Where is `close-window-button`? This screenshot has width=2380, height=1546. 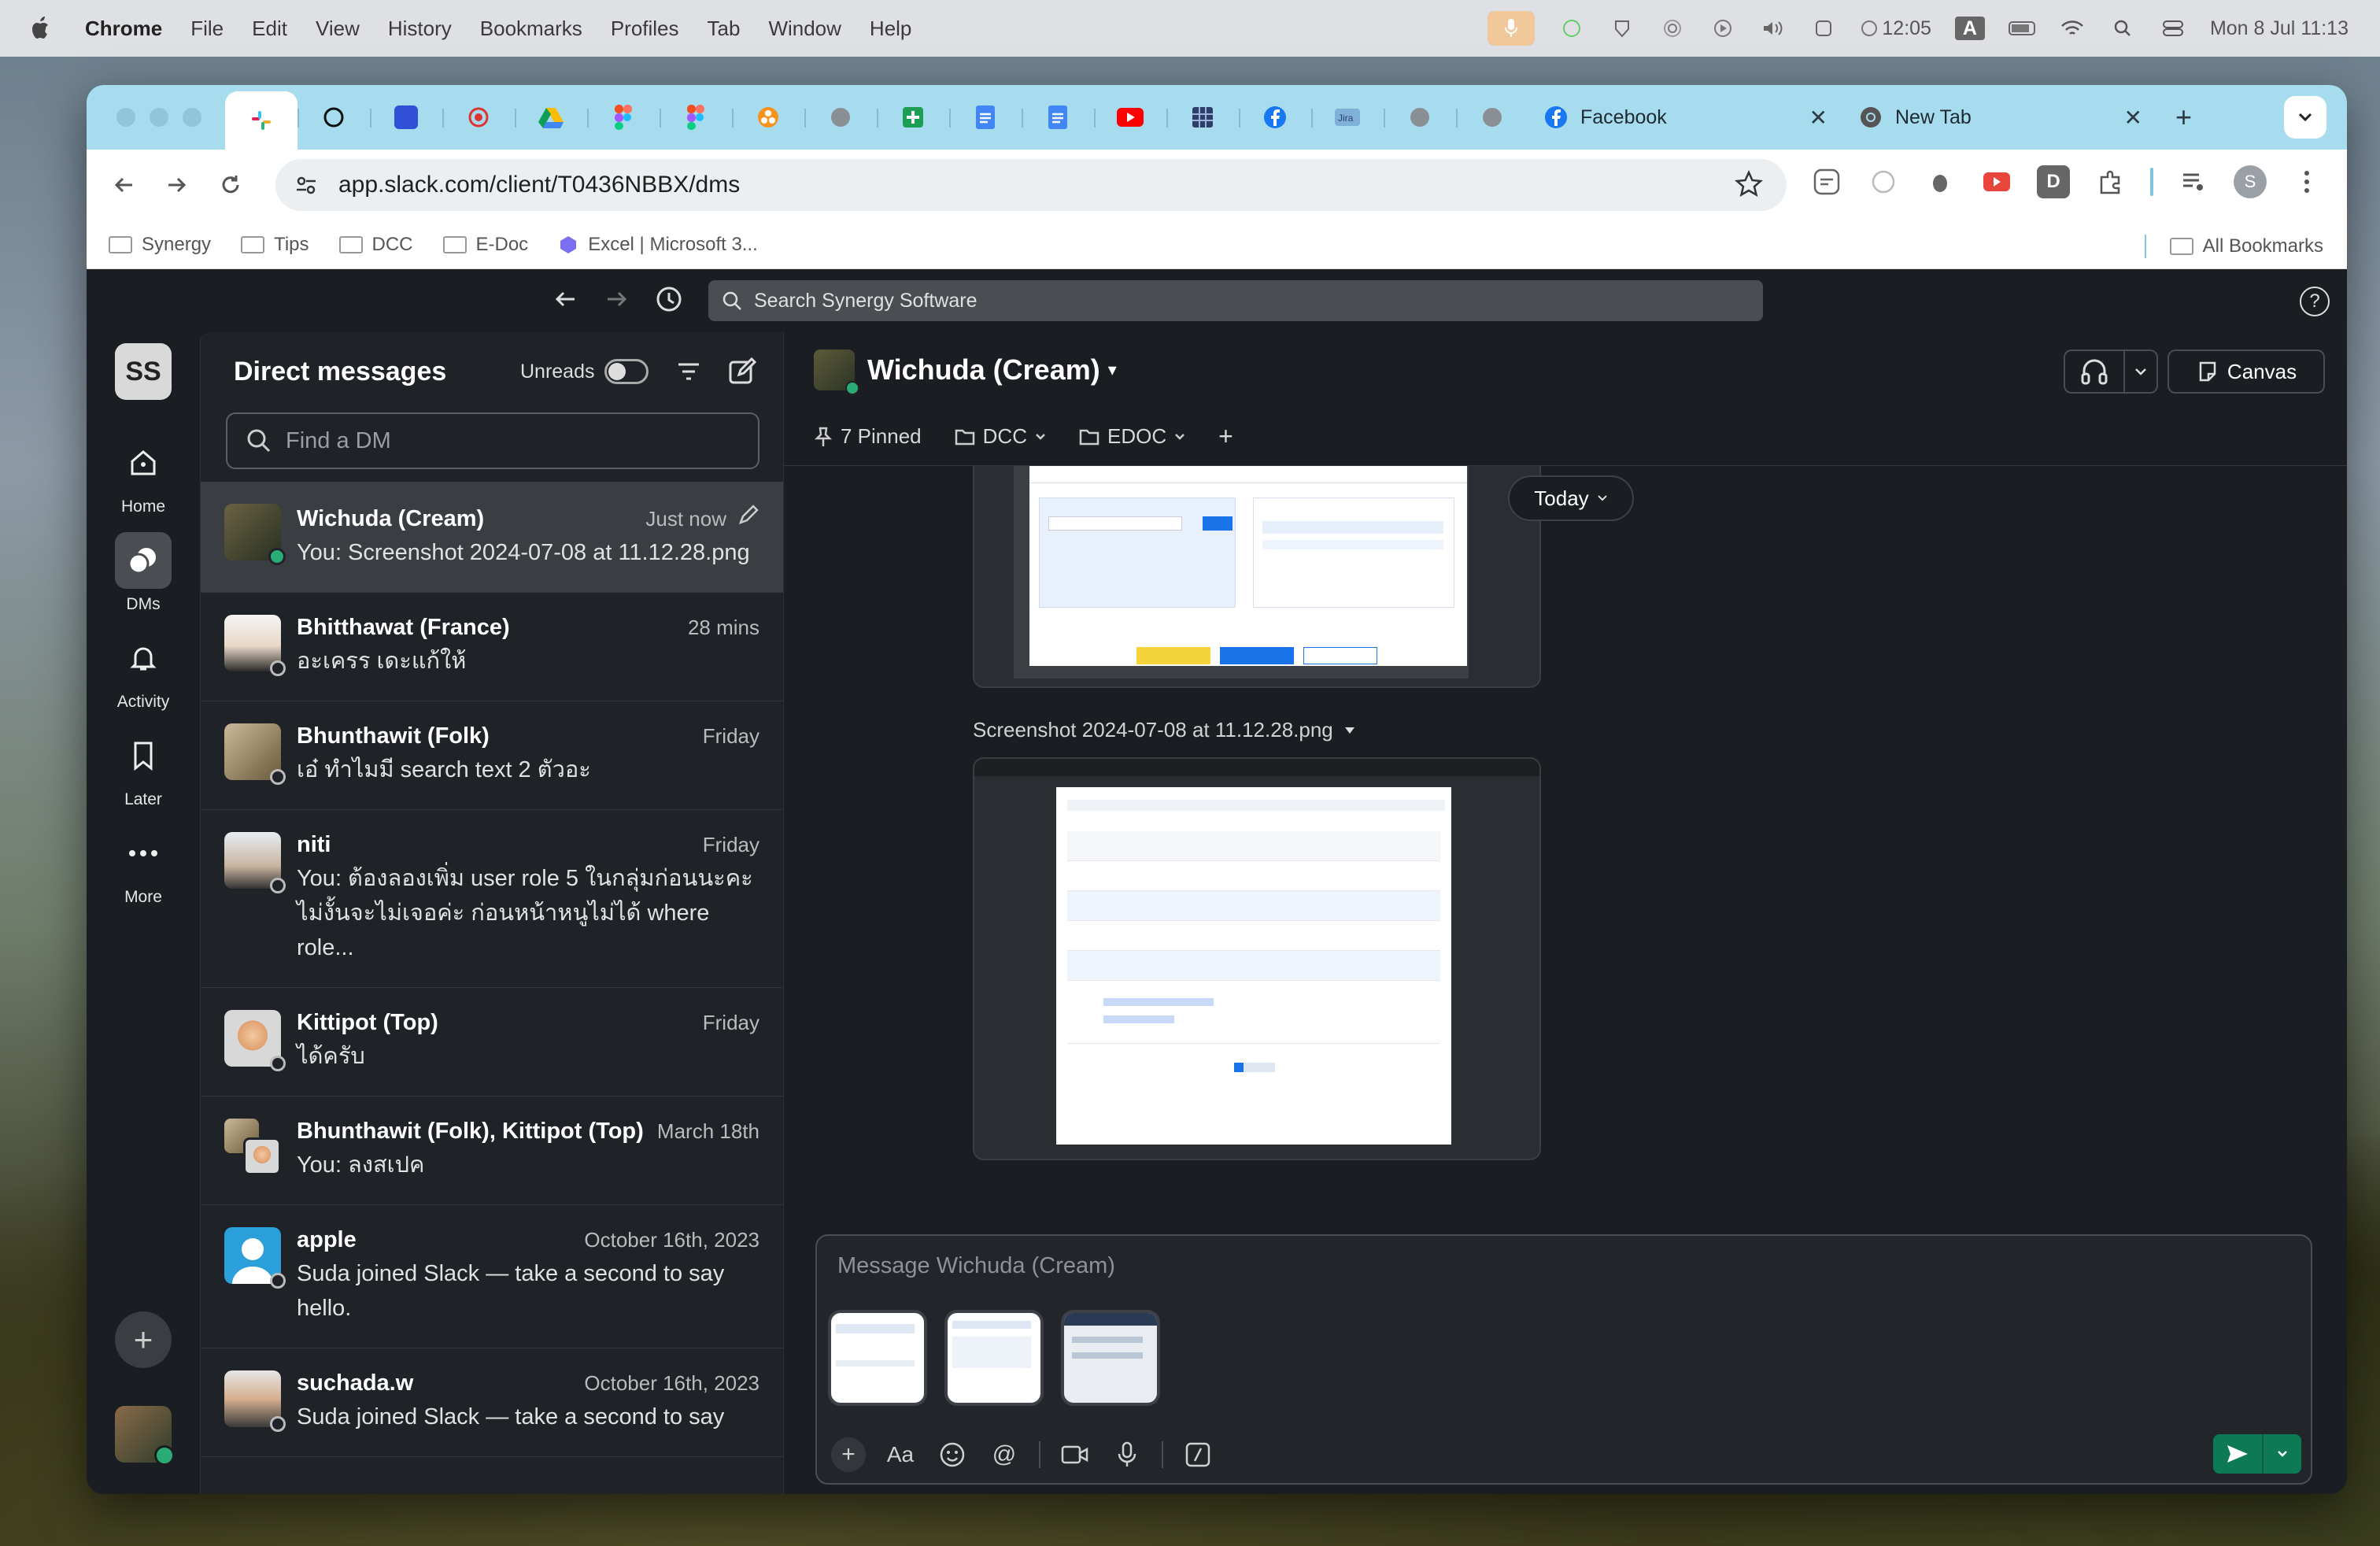 close-window-button is located at coordinates (125, 118).